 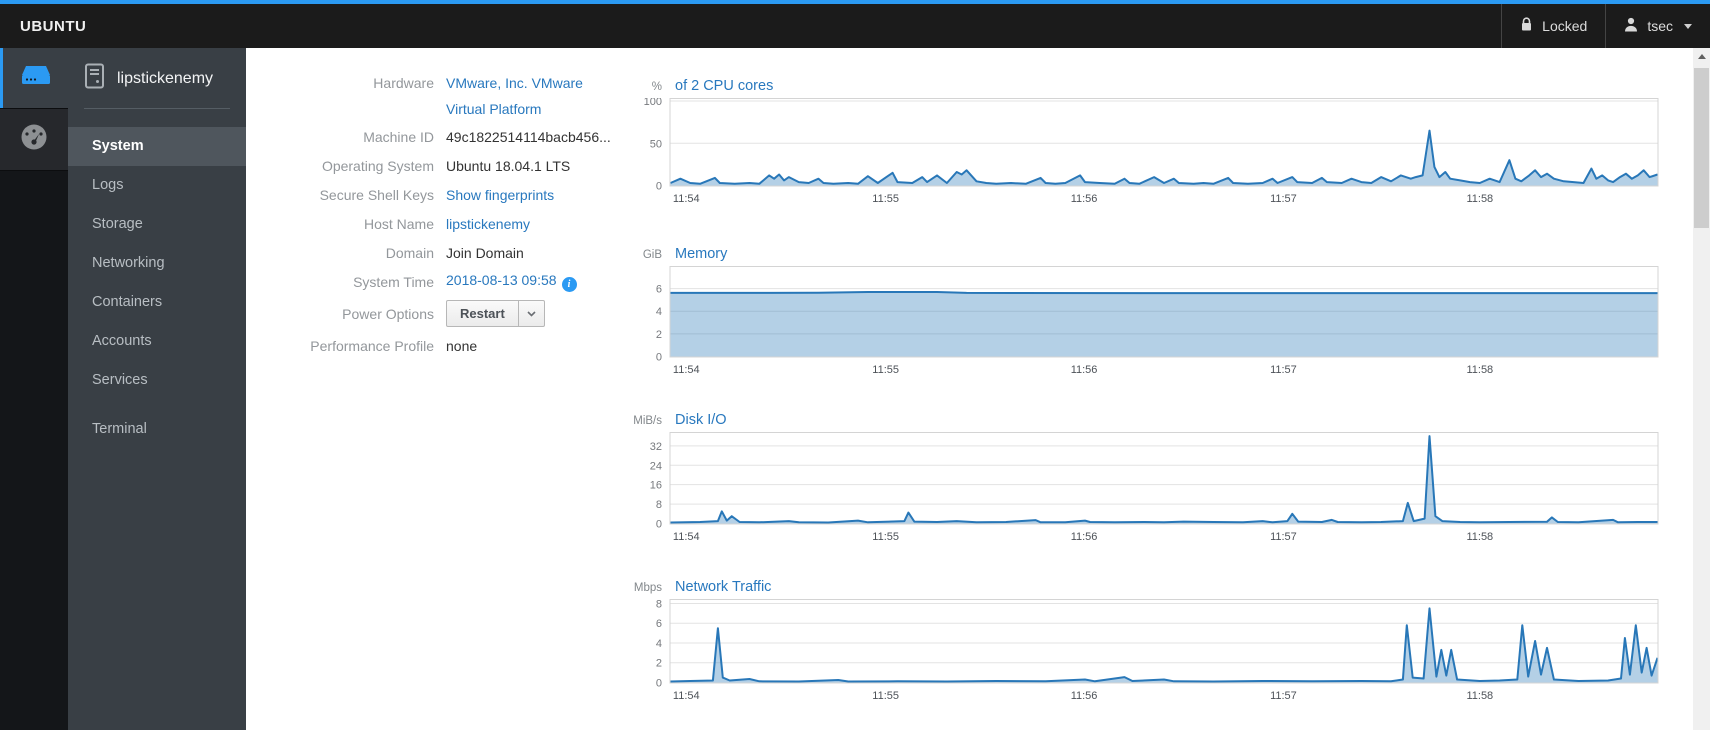 I want to click on user-menu: tsec, so click(x=1657, y=26).